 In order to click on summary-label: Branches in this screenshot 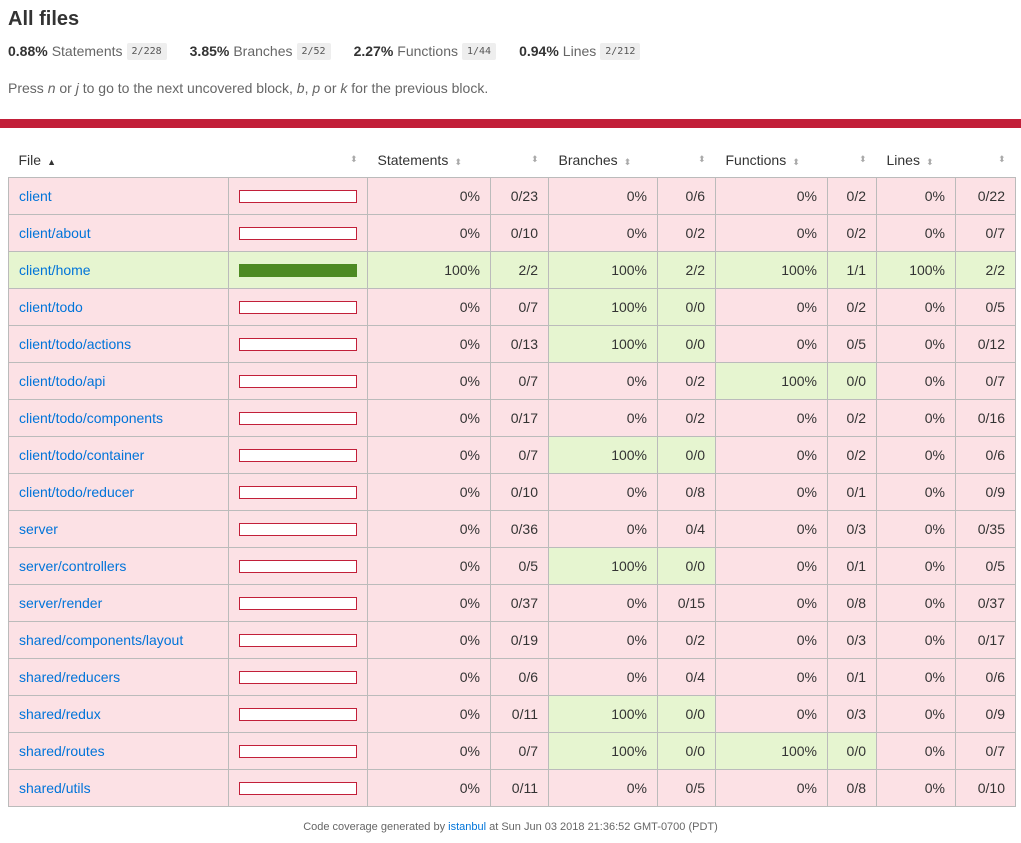, I will do `click(263, 51)`.